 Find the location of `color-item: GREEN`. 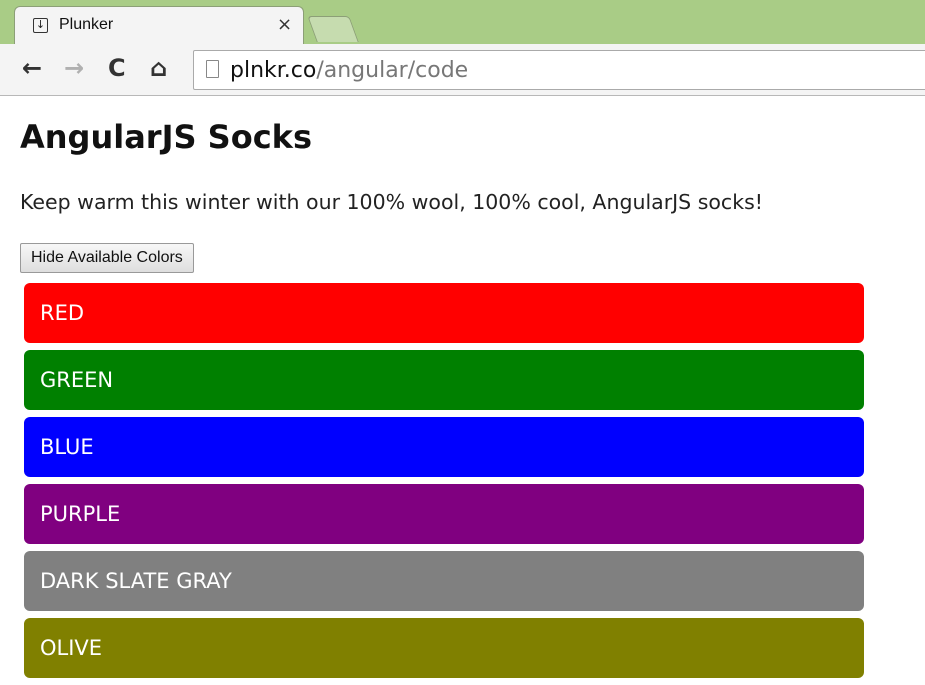

color-item: GREEN is located at coordinates (444, 380).